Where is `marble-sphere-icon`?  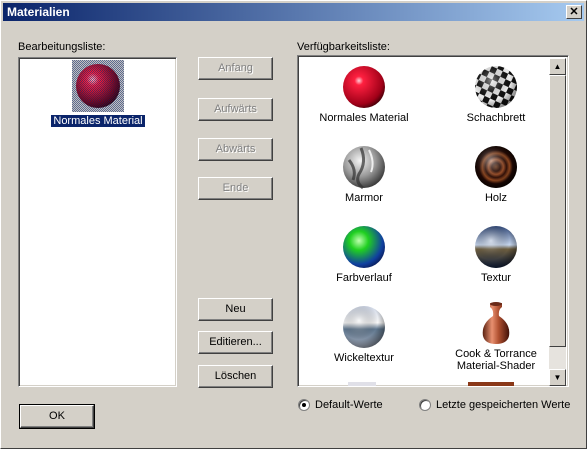
marble-sphere-icon is located at coordinates (364, 168).